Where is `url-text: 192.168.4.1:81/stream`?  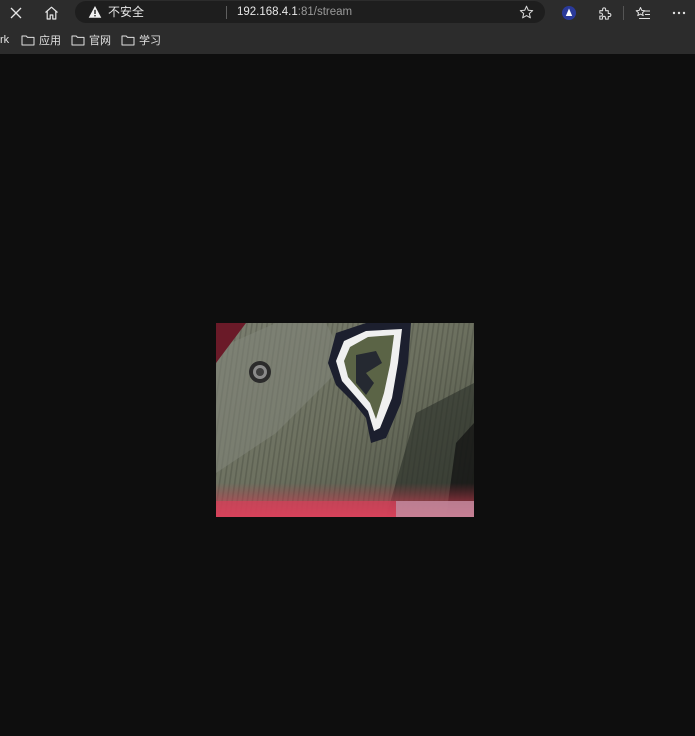 url-text: 192.168.4.1:81/stream is located at coordinates (294, 12).